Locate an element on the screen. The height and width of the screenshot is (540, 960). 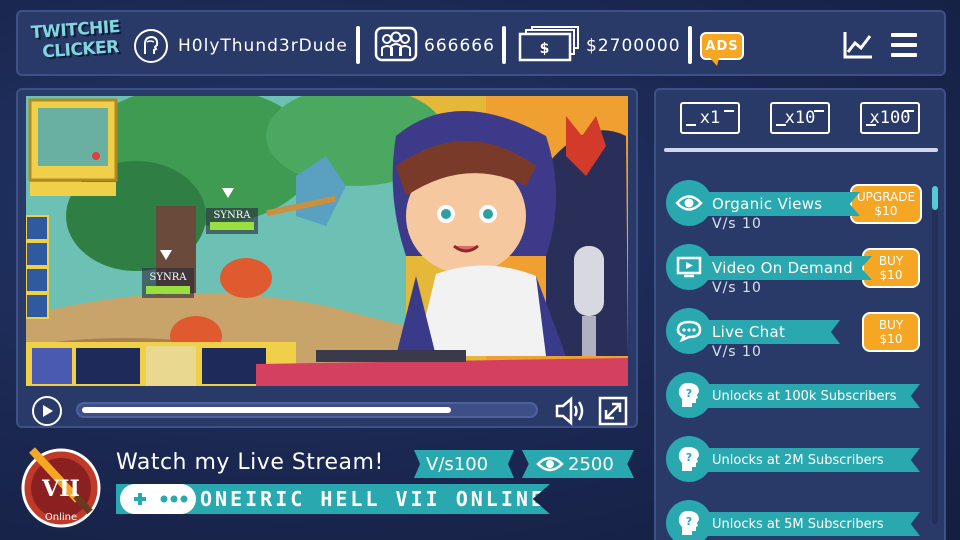
game-name: ONEIRIC HELL VII ONLINE is located at coordinates (373, 499).